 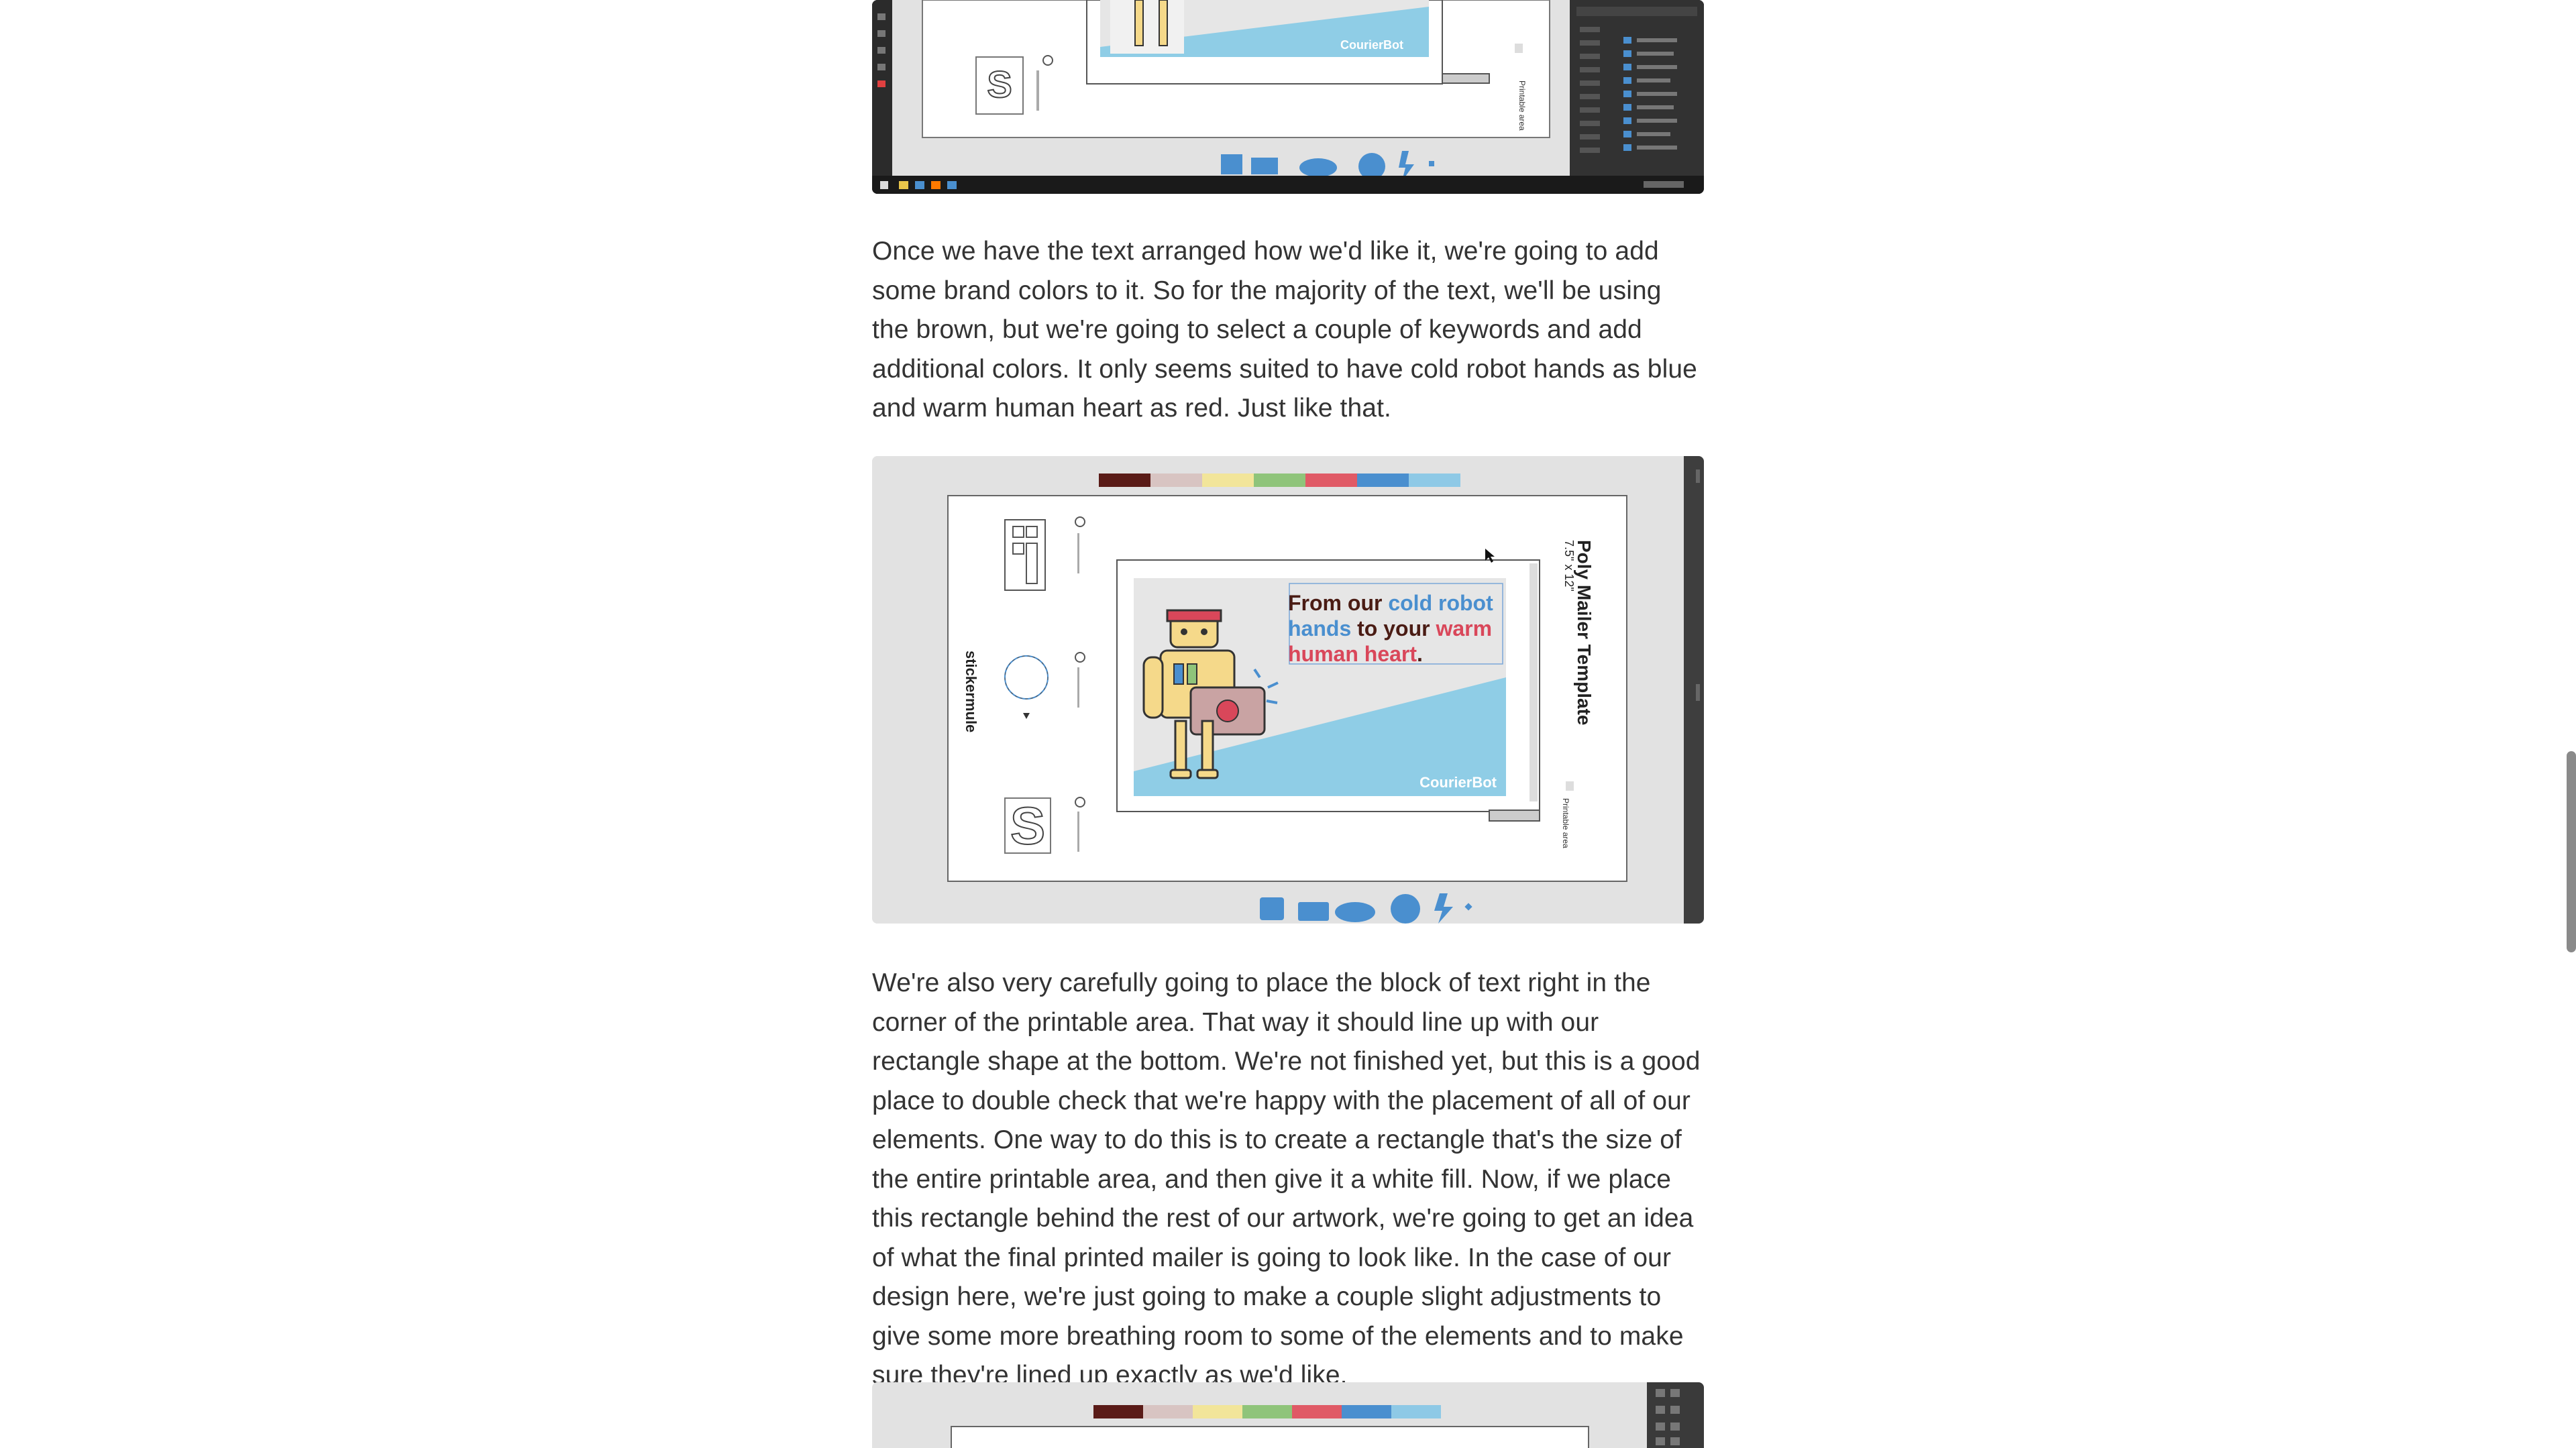 I want to click on color-palette-swatches-bottom, so click(x=1267, y=1411).